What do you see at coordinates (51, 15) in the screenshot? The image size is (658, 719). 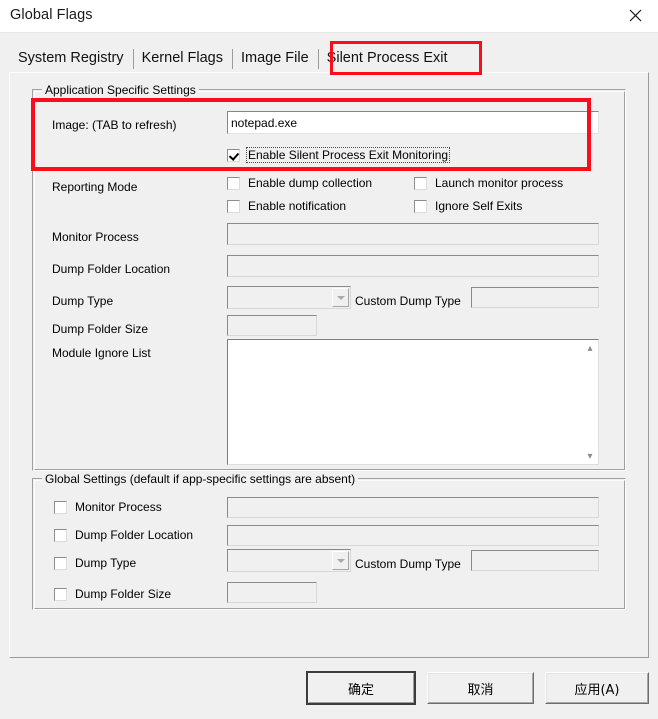 I see `window-title: Global Flags` at bounding box center [51, 15].